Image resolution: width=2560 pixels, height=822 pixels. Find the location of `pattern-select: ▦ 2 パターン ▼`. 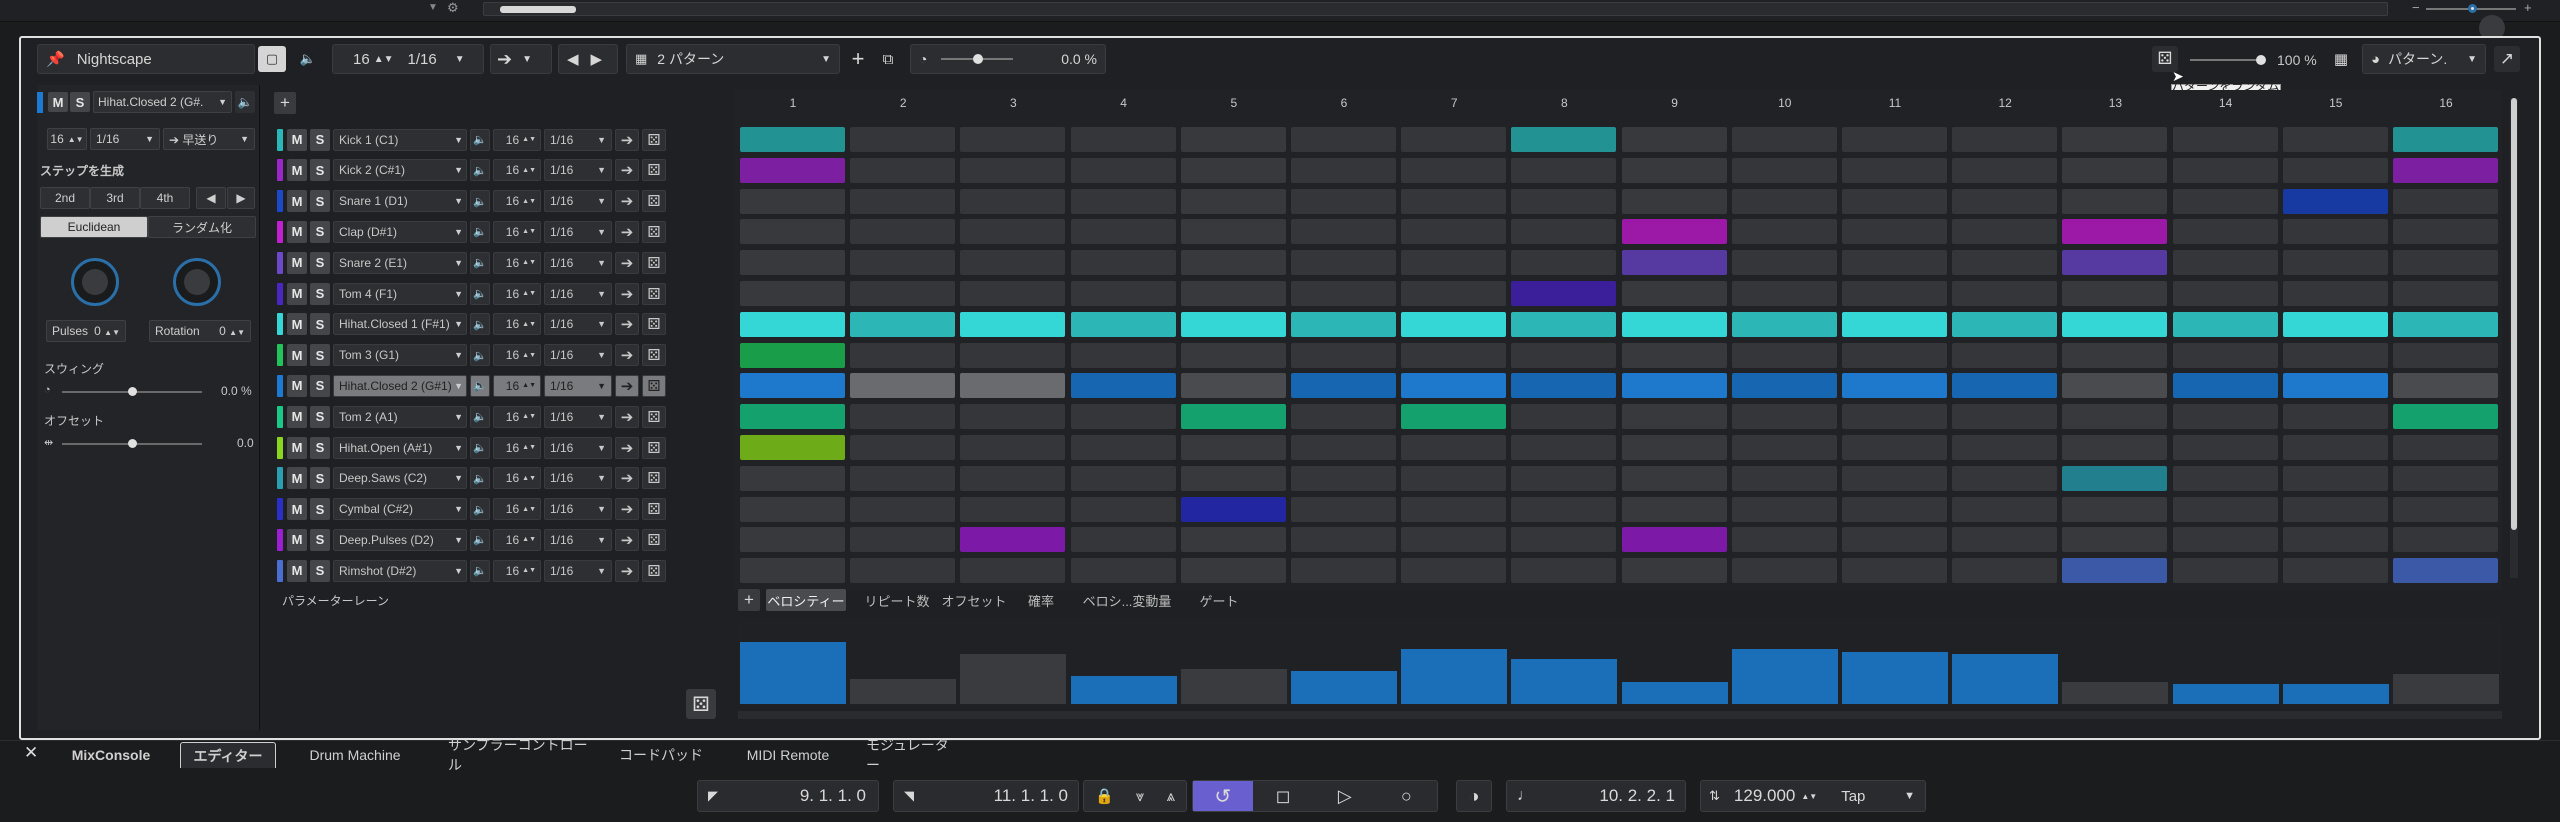

pattern-select: ▦ 2 パターン ▼ is located at coordinates (733, 59).